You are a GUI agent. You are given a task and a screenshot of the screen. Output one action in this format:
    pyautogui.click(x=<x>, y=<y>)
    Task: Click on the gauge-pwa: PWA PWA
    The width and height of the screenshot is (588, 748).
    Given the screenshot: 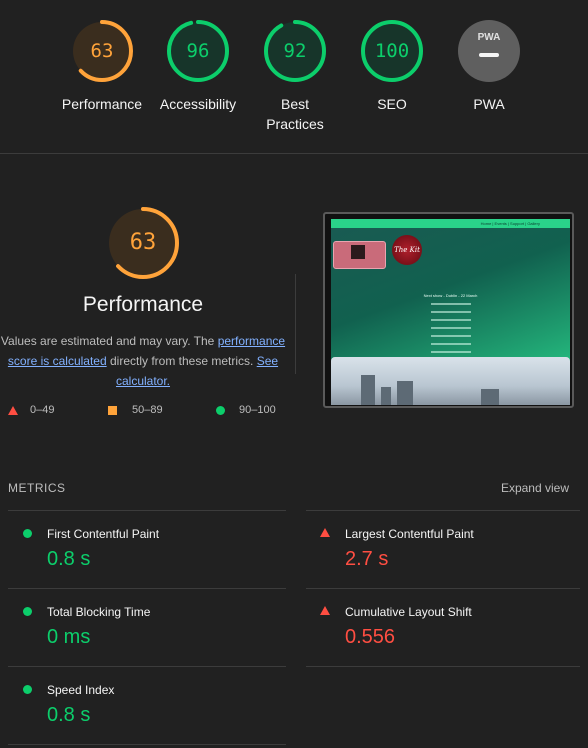 What is the action you would take?
    pyautogui.click(x=489, y=66)
    